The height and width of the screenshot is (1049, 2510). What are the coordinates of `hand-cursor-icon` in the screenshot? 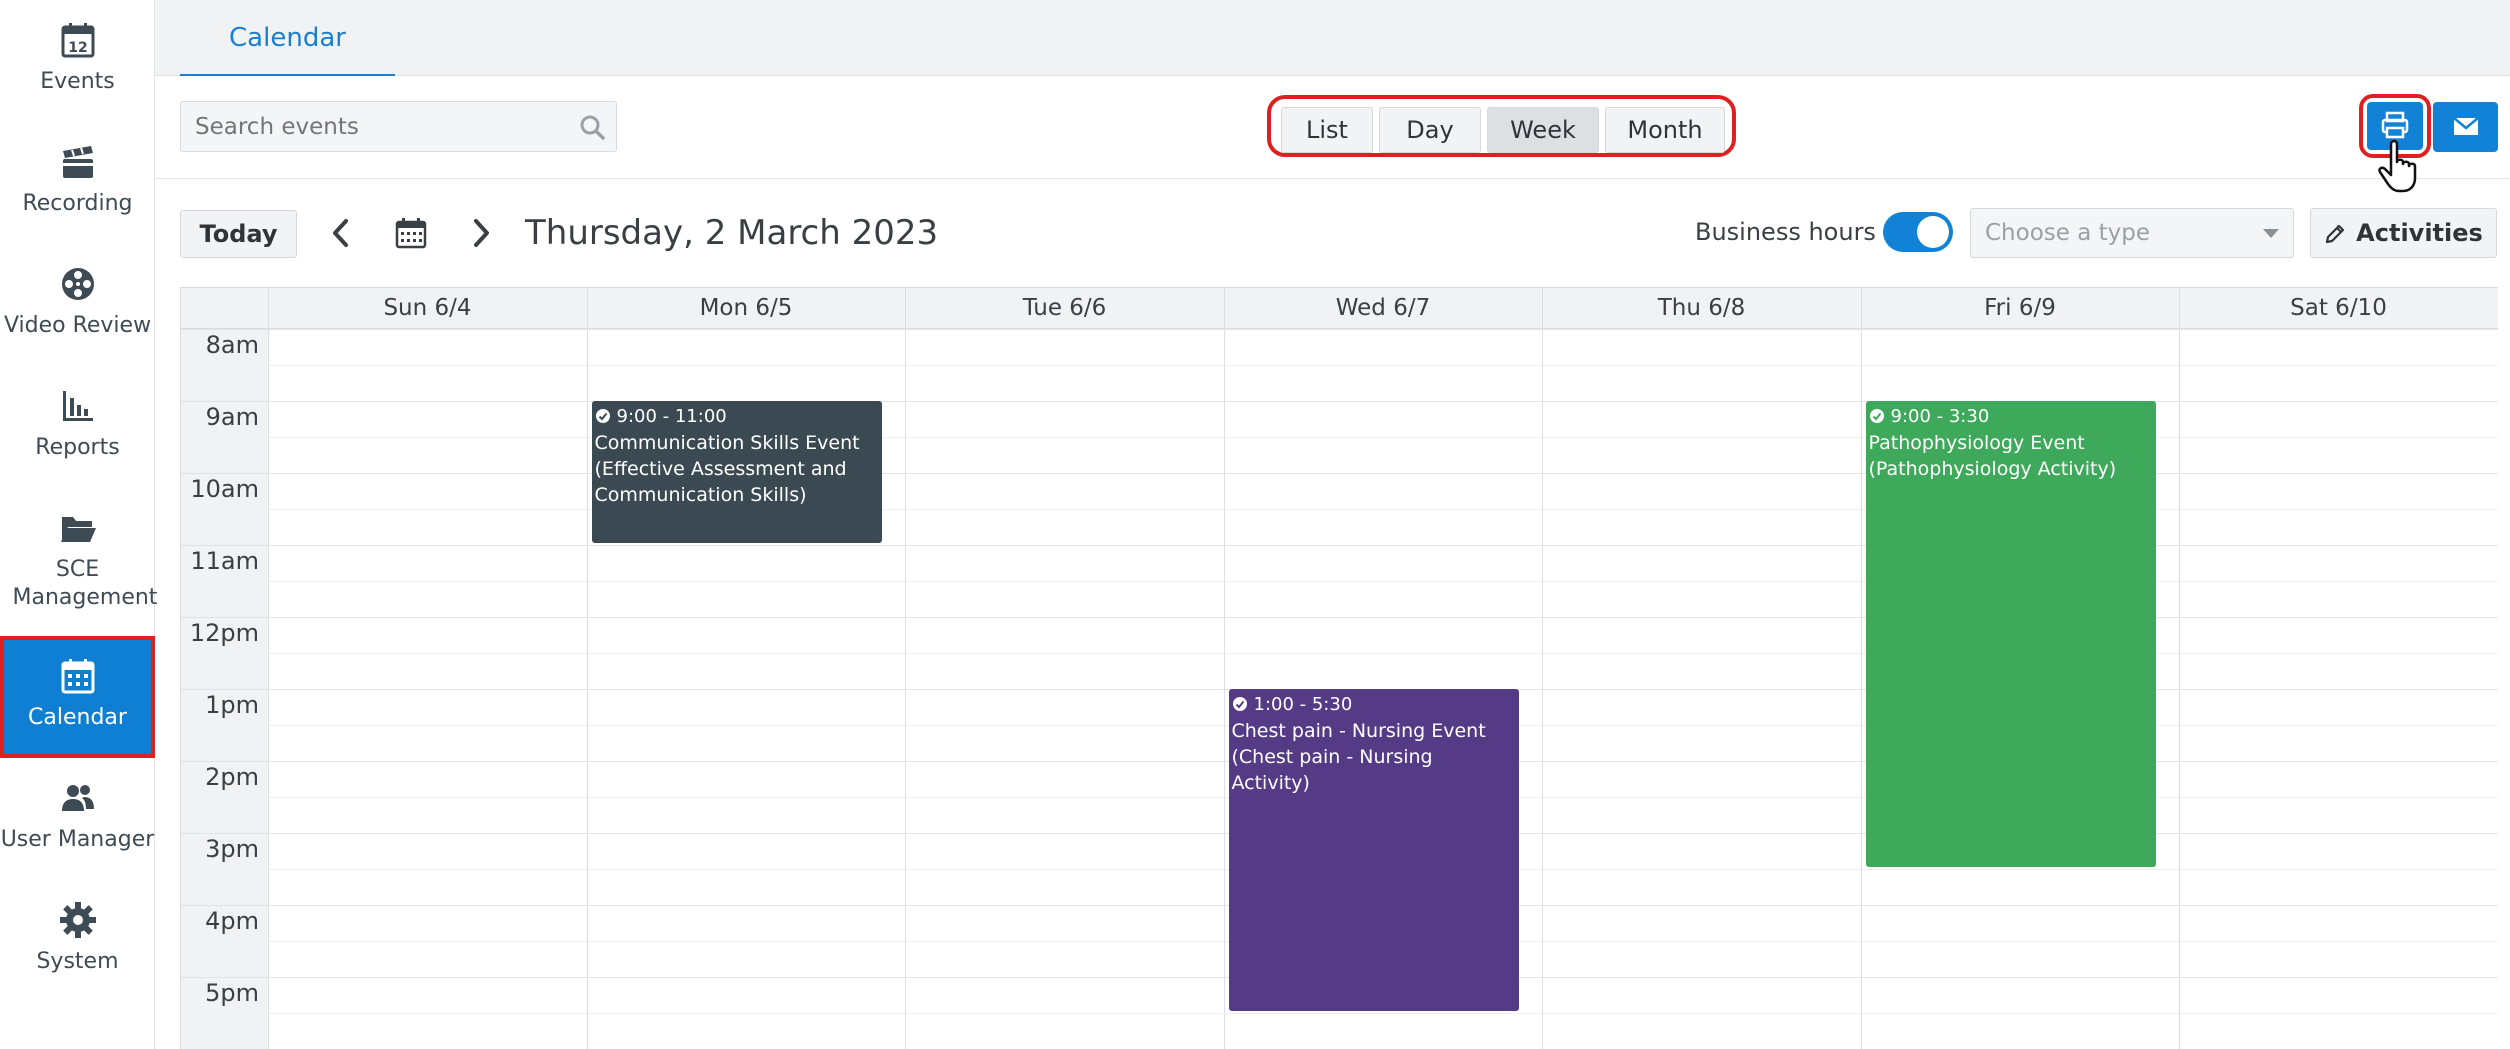 It's located at (2397, 166).